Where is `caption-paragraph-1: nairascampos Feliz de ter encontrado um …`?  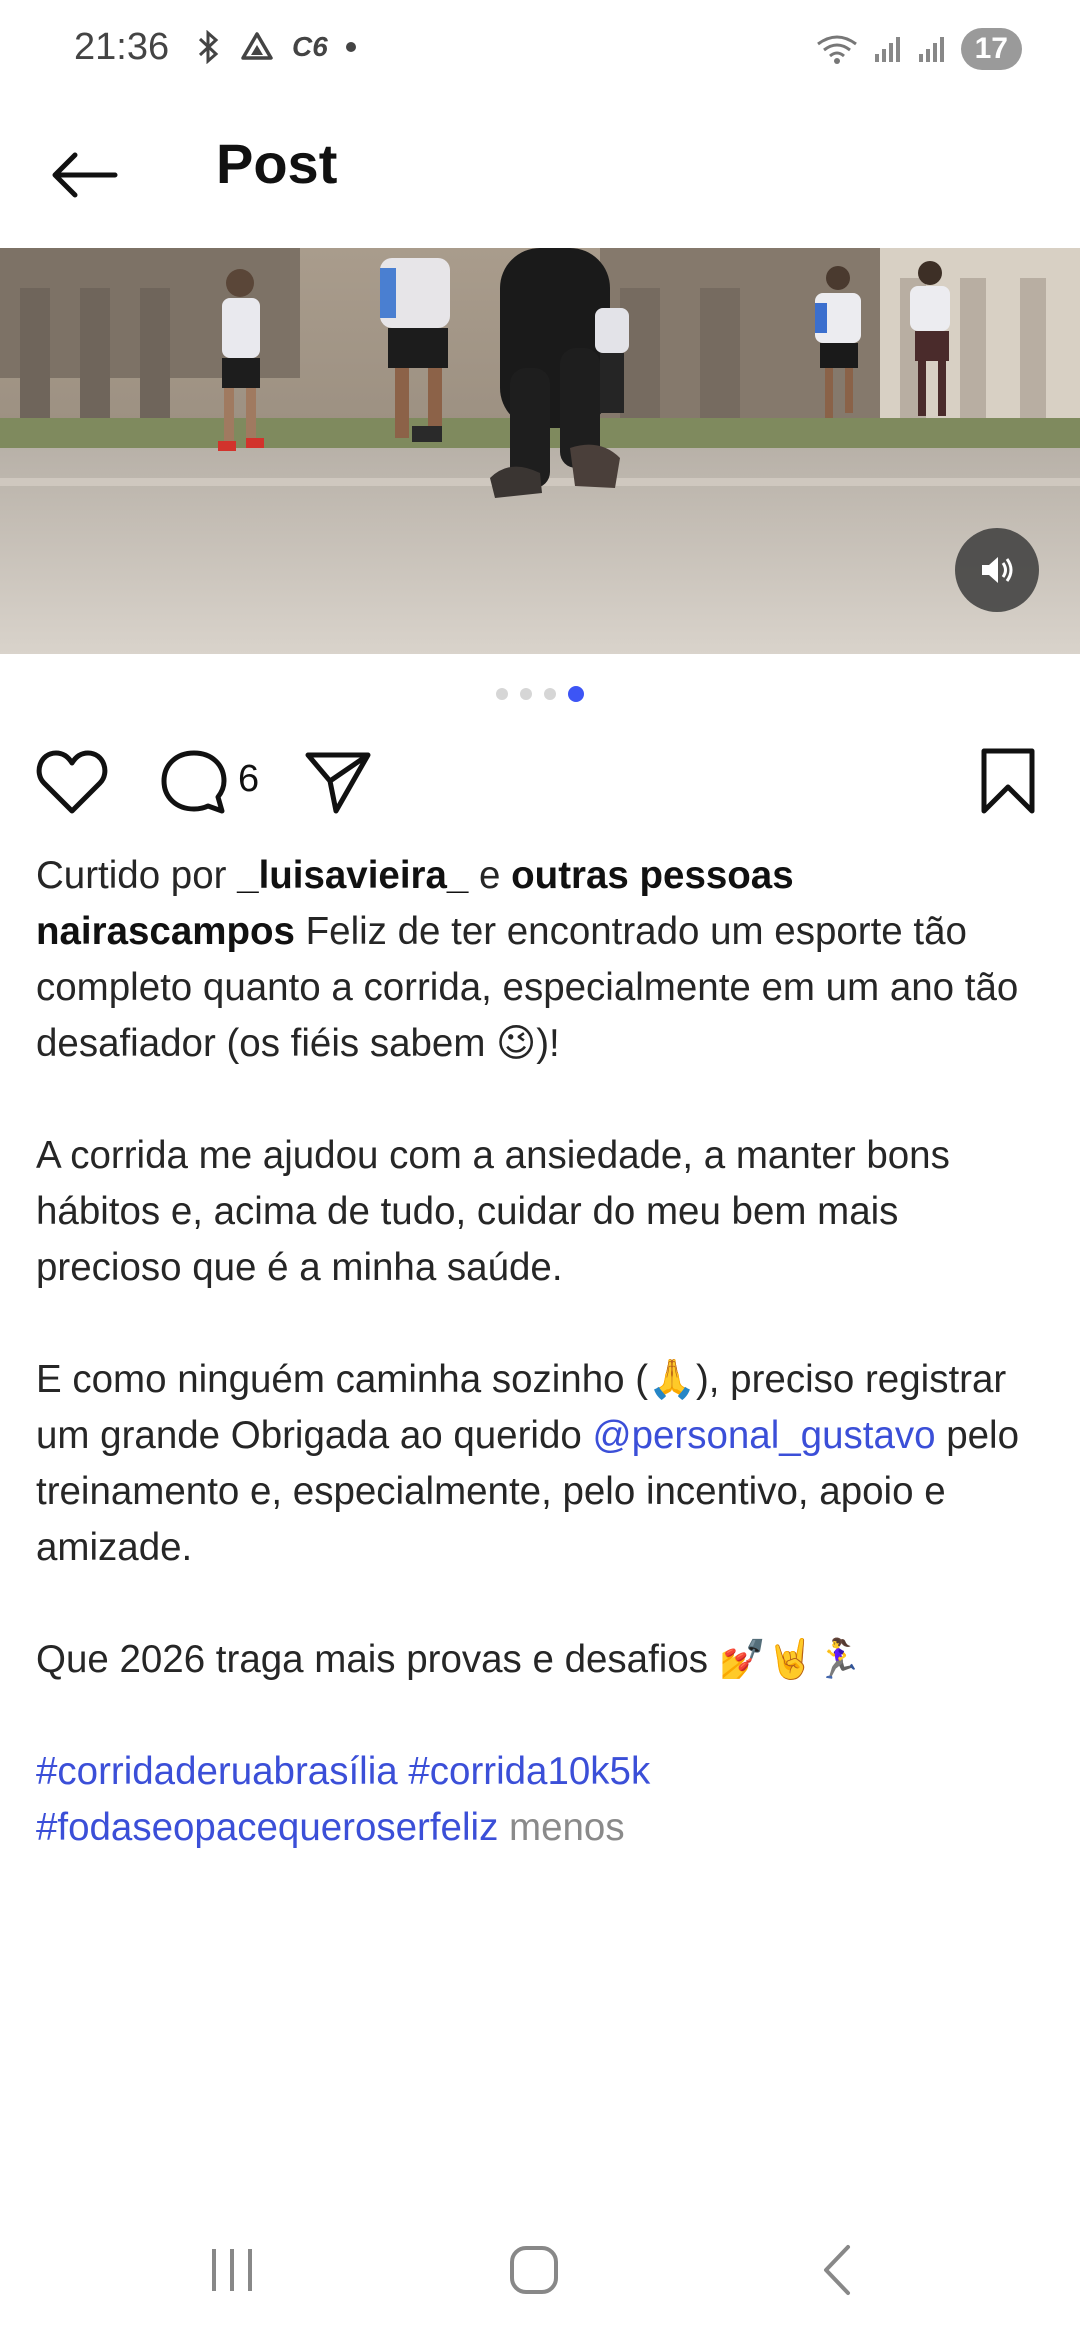 caption-paragraph-1: nairascampos Feliz de ter encontrado um … is located at coordinates (541, 988).